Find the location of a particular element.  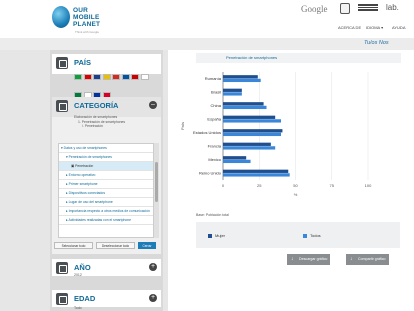

content-strip is located at coordinates (207, 44).